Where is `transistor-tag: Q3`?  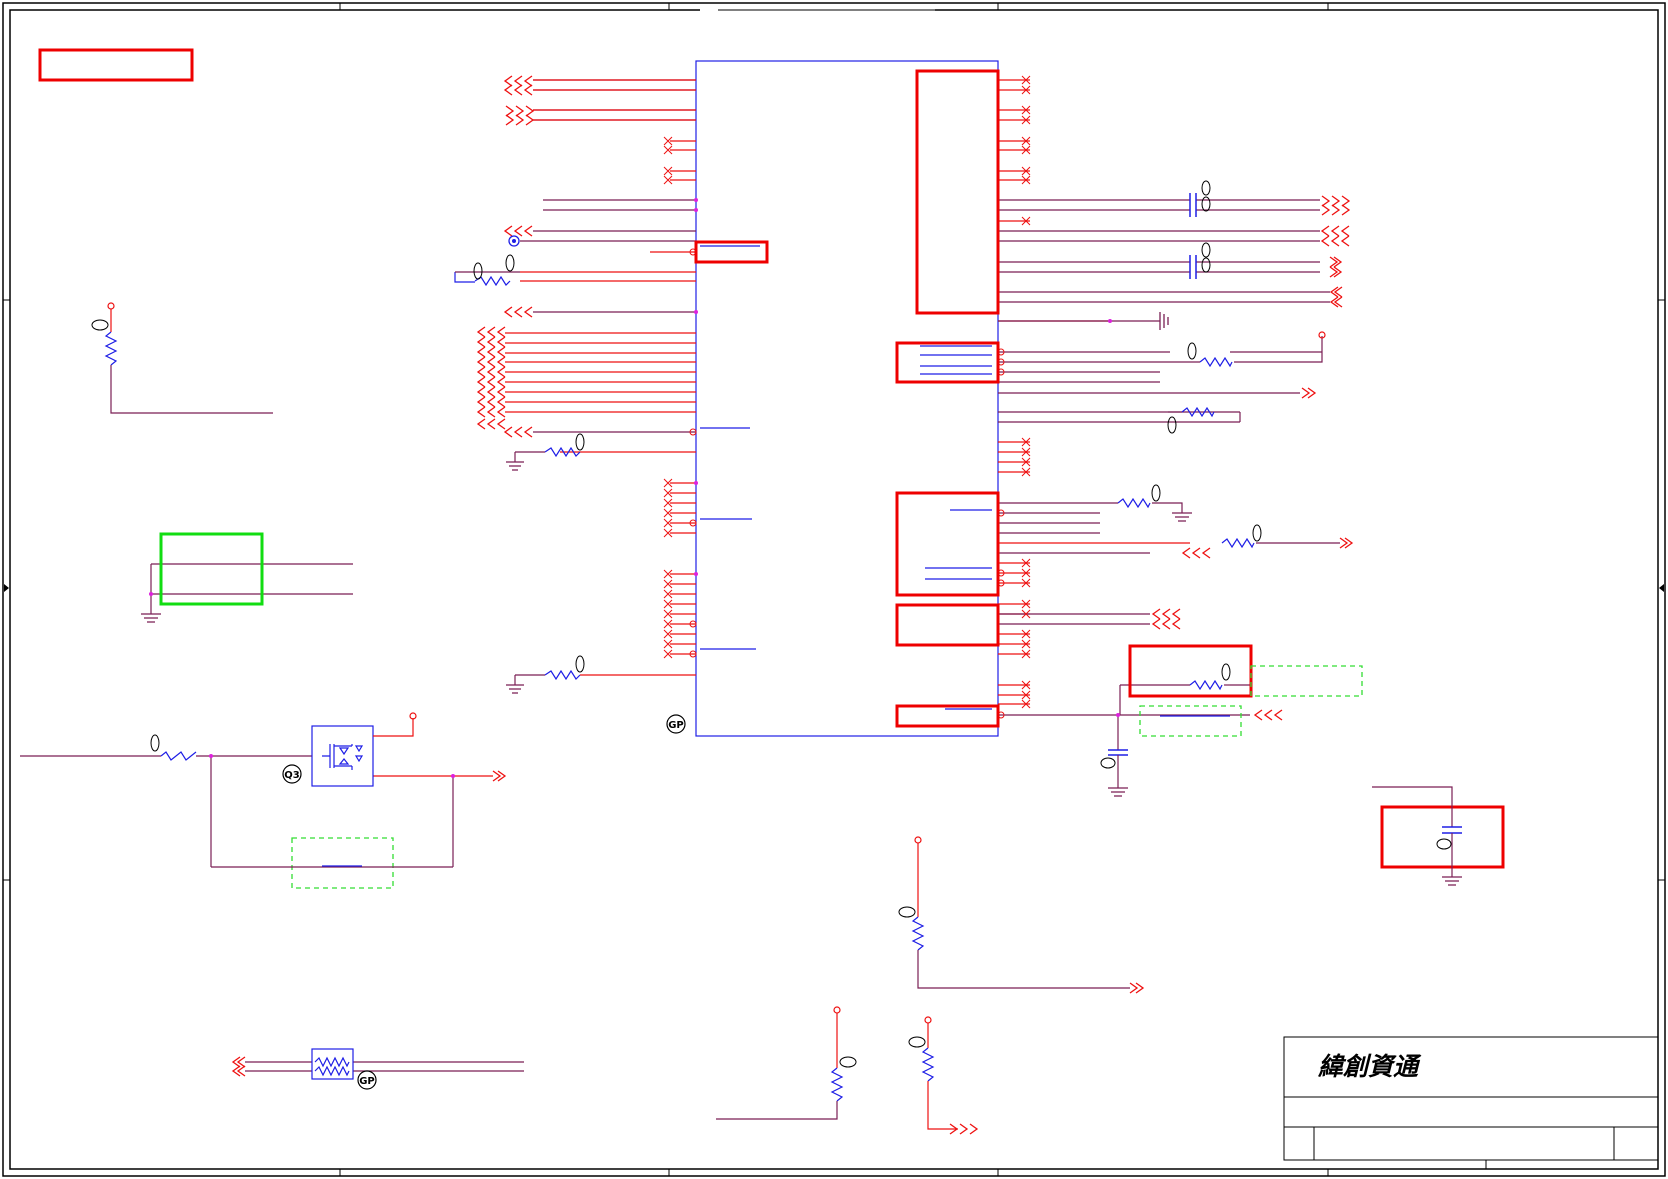
transistor-tag: Q3 is located at coordinates (292, 774).